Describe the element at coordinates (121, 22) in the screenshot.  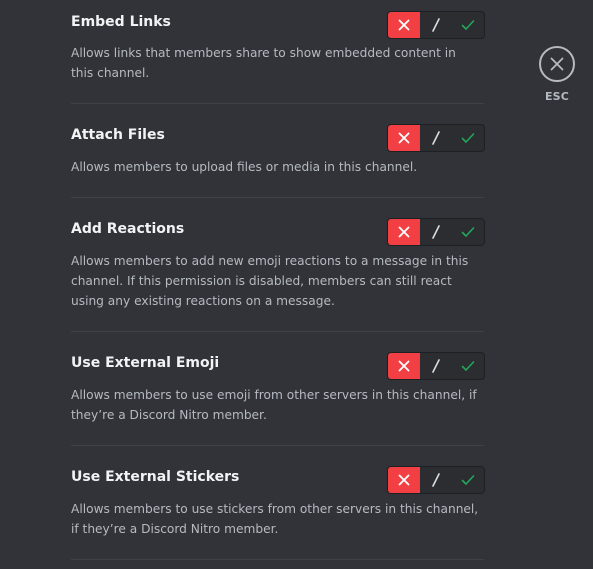
I see `permission-title: Embed Links` at that location.